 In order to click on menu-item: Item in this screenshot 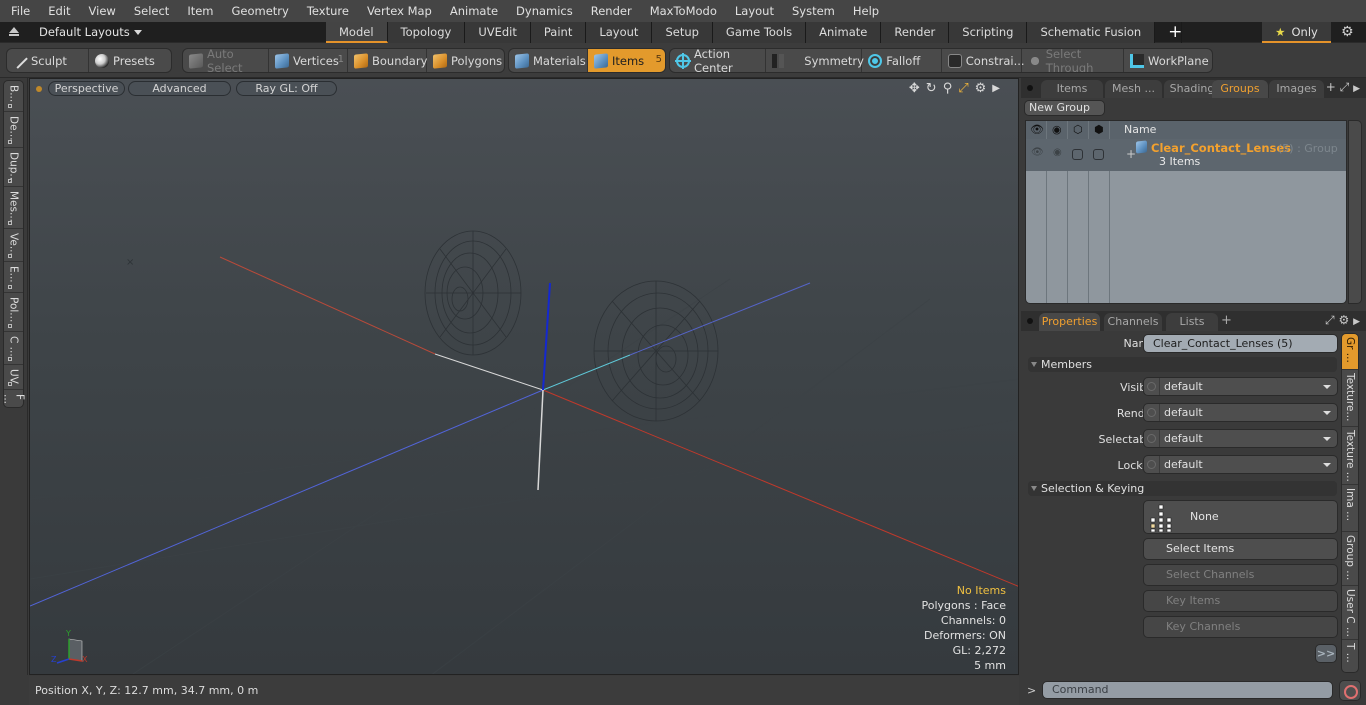, I will do `click(198, 11)`.